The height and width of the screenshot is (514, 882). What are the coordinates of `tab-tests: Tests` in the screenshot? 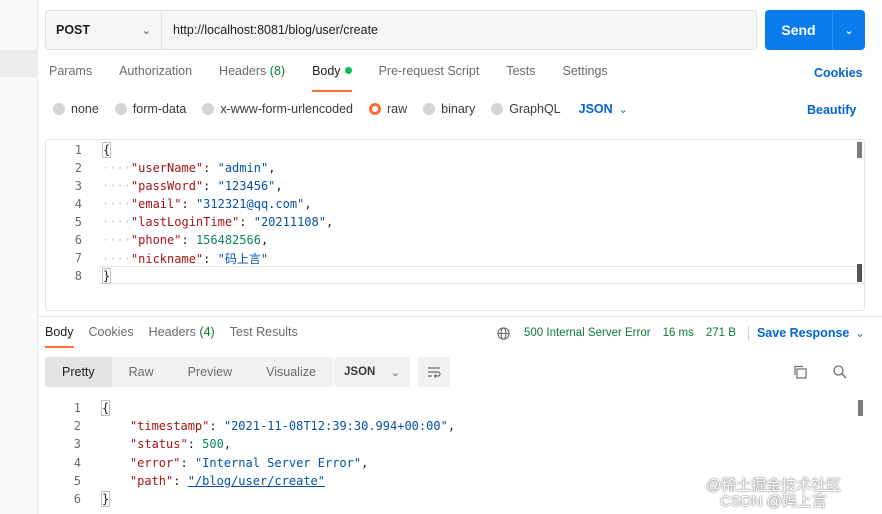 It's located at (520, 75).